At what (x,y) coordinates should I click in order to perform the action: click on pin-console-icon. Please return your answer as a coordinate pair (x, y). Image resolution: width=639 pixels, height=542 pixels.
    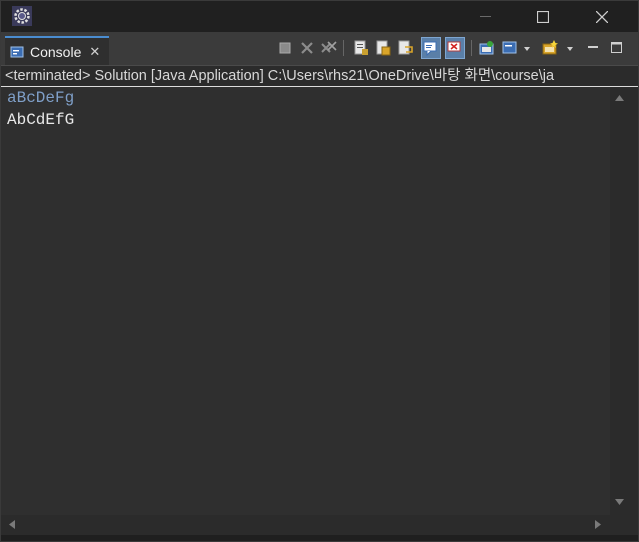
    Looking at the image, I should click on (486, 48).